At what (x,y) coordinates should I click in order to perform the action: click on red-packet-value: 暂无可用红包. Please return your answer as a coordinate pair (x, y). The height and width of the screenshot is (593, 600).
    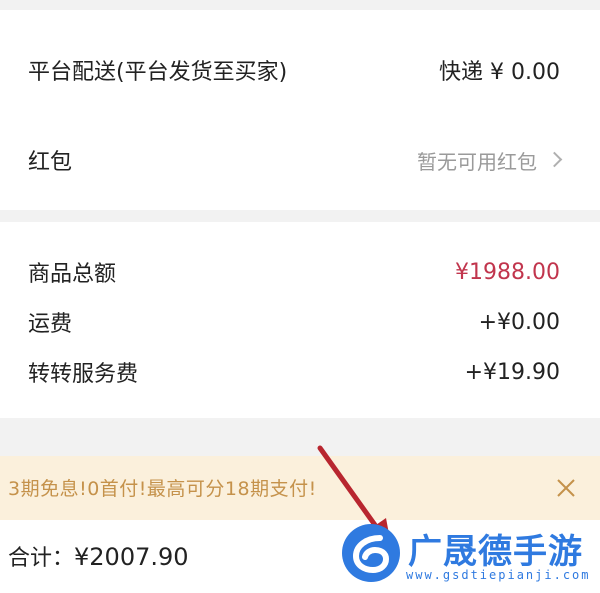
    Looking at the image, I should click on (477, 161).